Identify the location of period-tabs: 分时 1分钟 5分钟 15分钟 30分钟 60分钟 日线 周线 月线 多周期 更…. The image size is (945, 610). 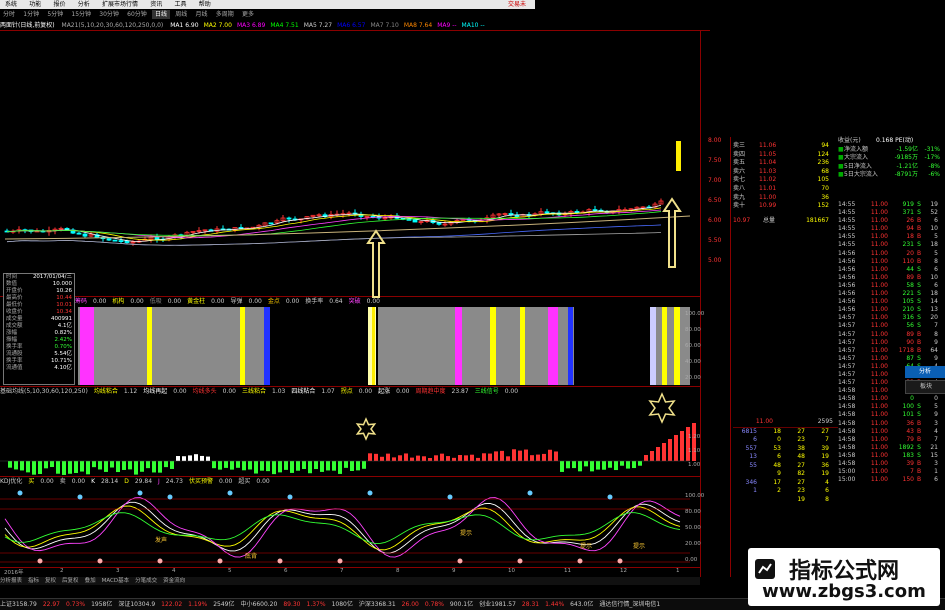
(267, 14).